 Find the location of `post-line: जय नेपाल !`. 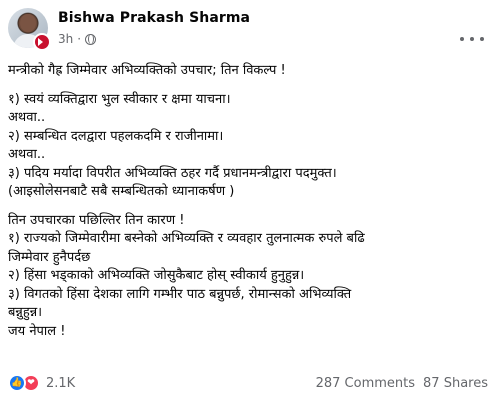

post-line: जय नेपाल ! is located at coordinates (37, 331).